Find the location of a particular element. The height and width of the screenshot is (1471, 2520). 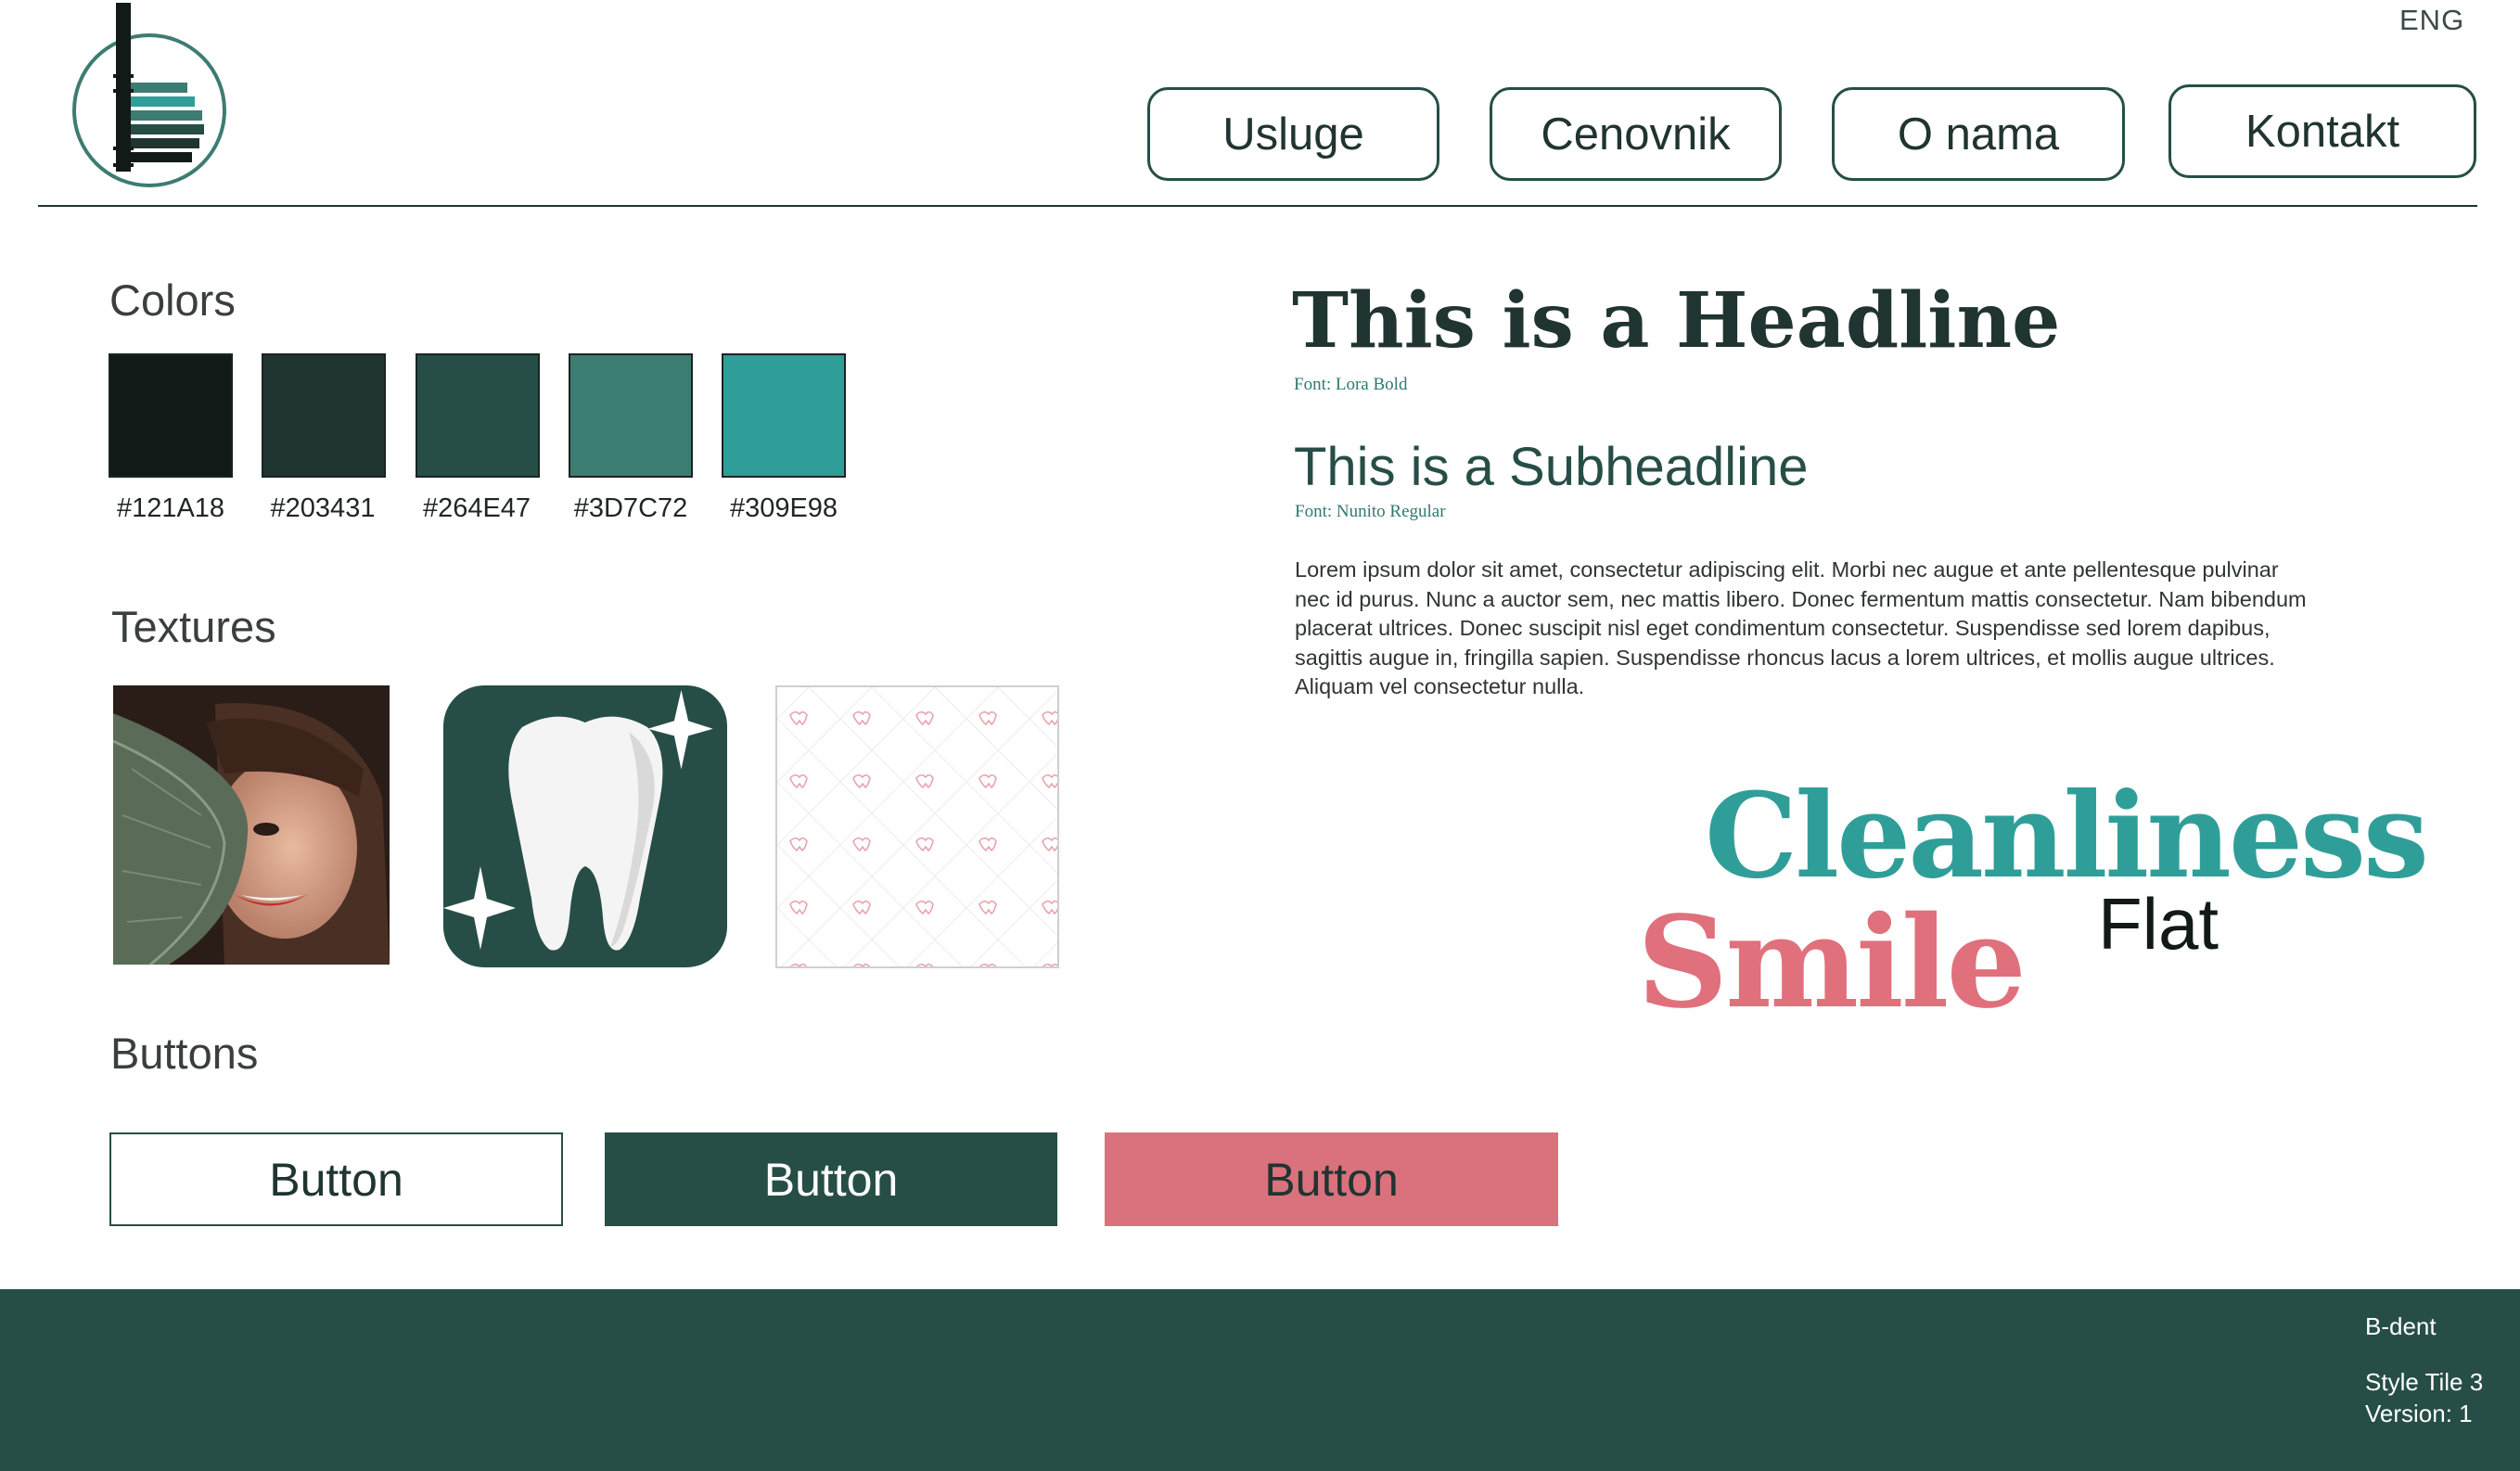

tooth-sparkle-icon is located at coordinates (585, 826).